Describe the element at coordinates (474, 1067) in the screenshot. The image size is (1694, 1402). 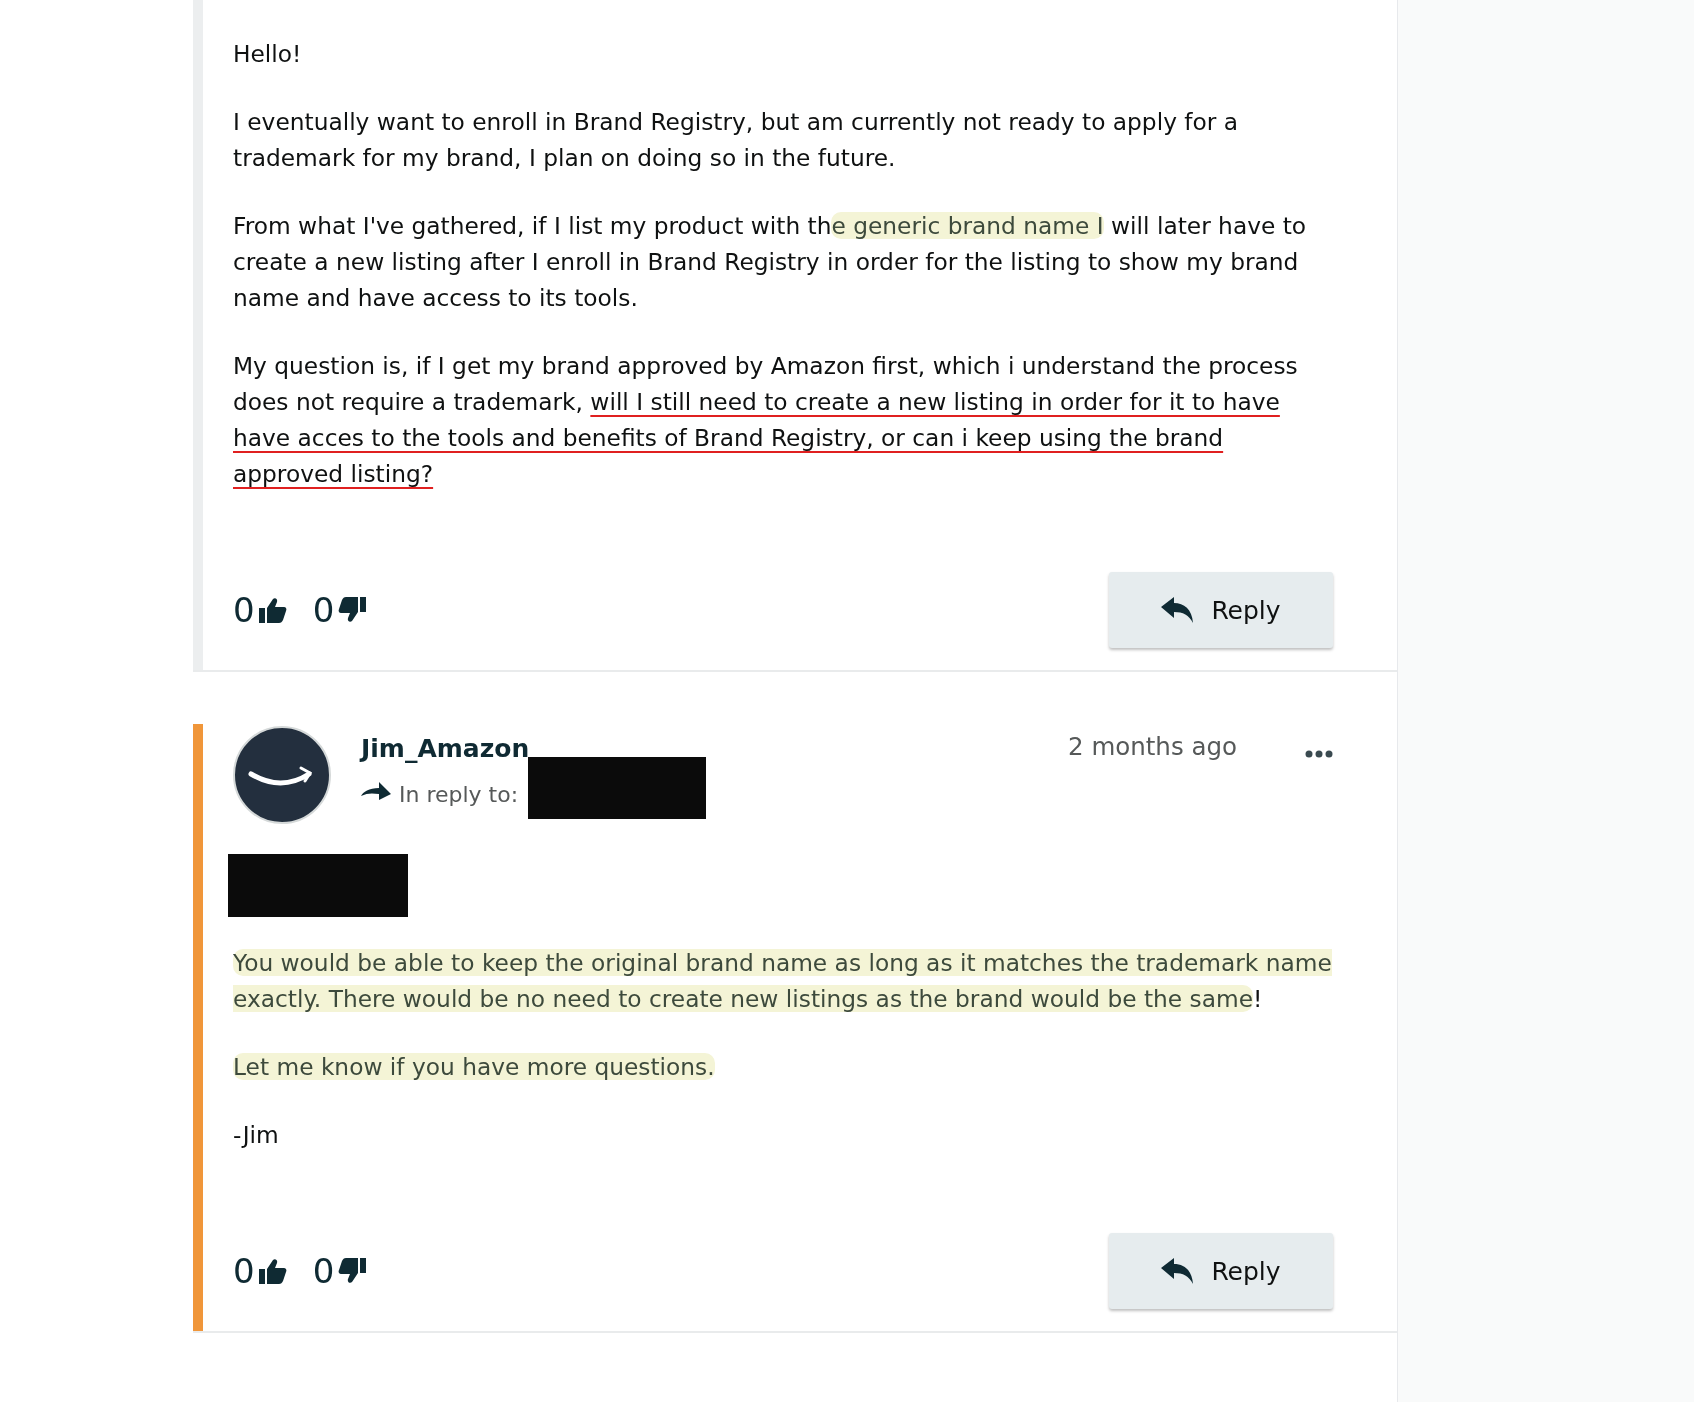
I see `post-paragraph: Let me know if you have more questions.` at that location.